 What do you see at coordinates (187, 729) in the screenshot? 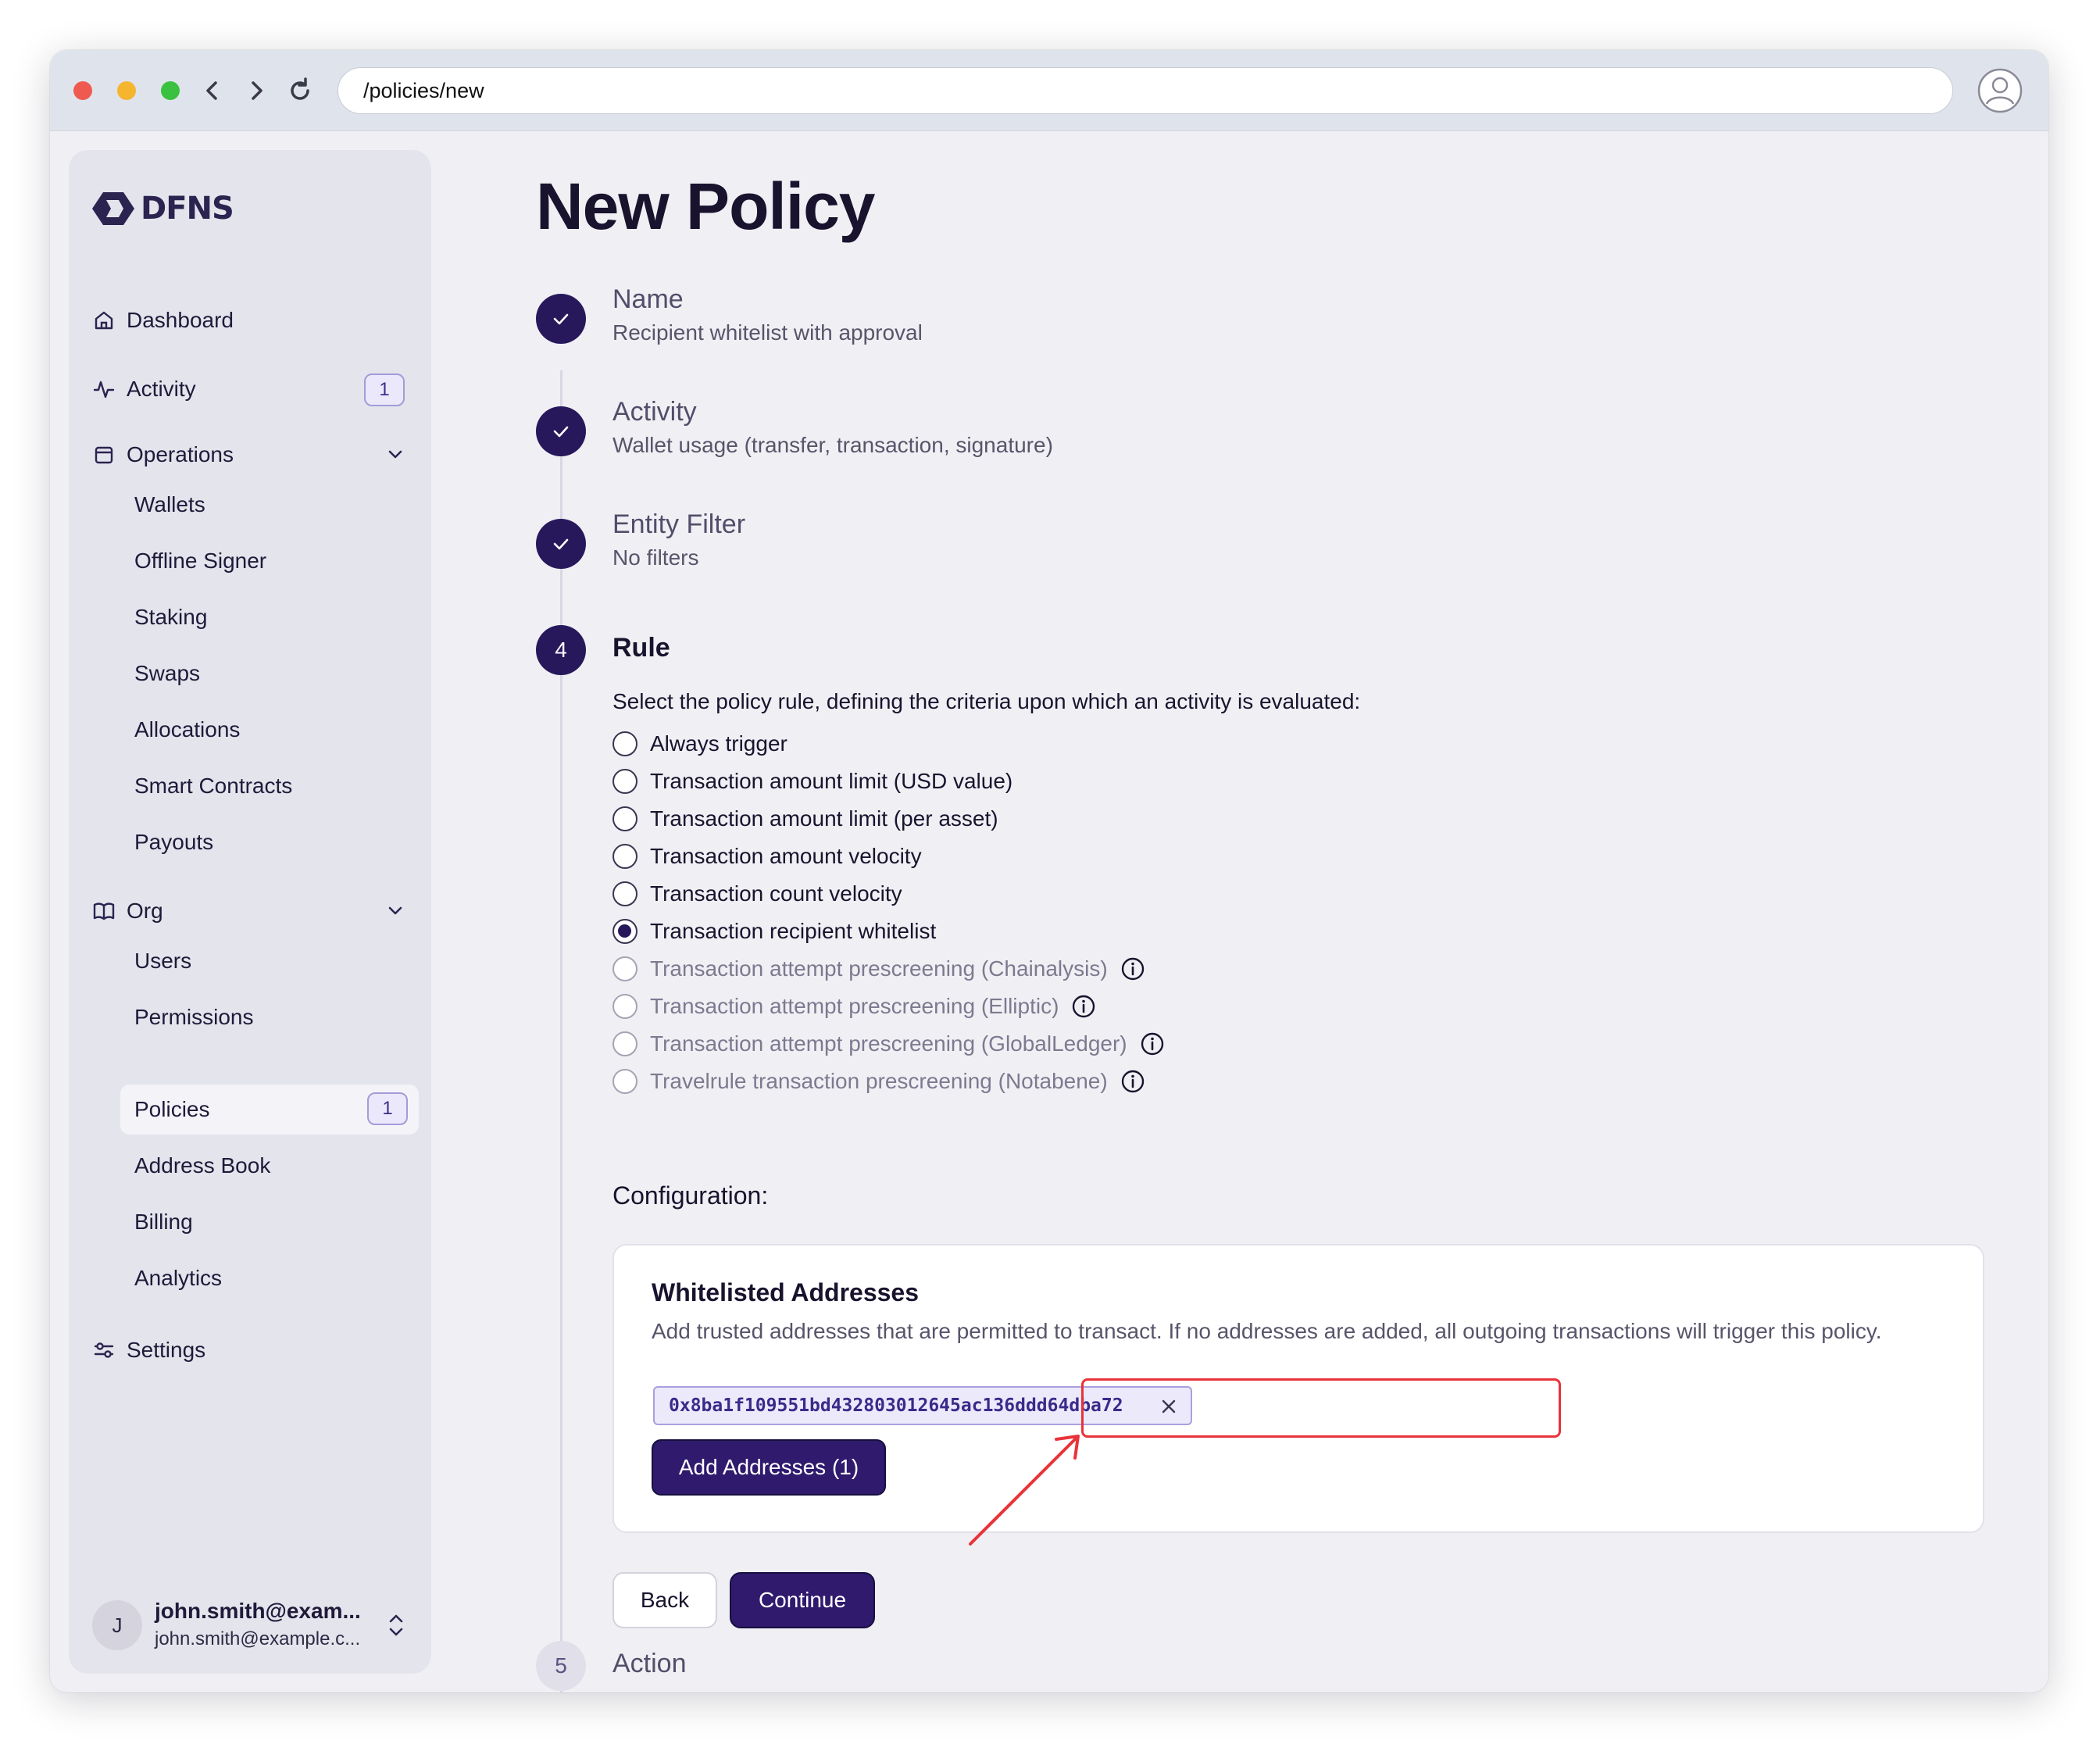
I see `nav-item-allocations: Allocations` at bounding box center [187, 729].